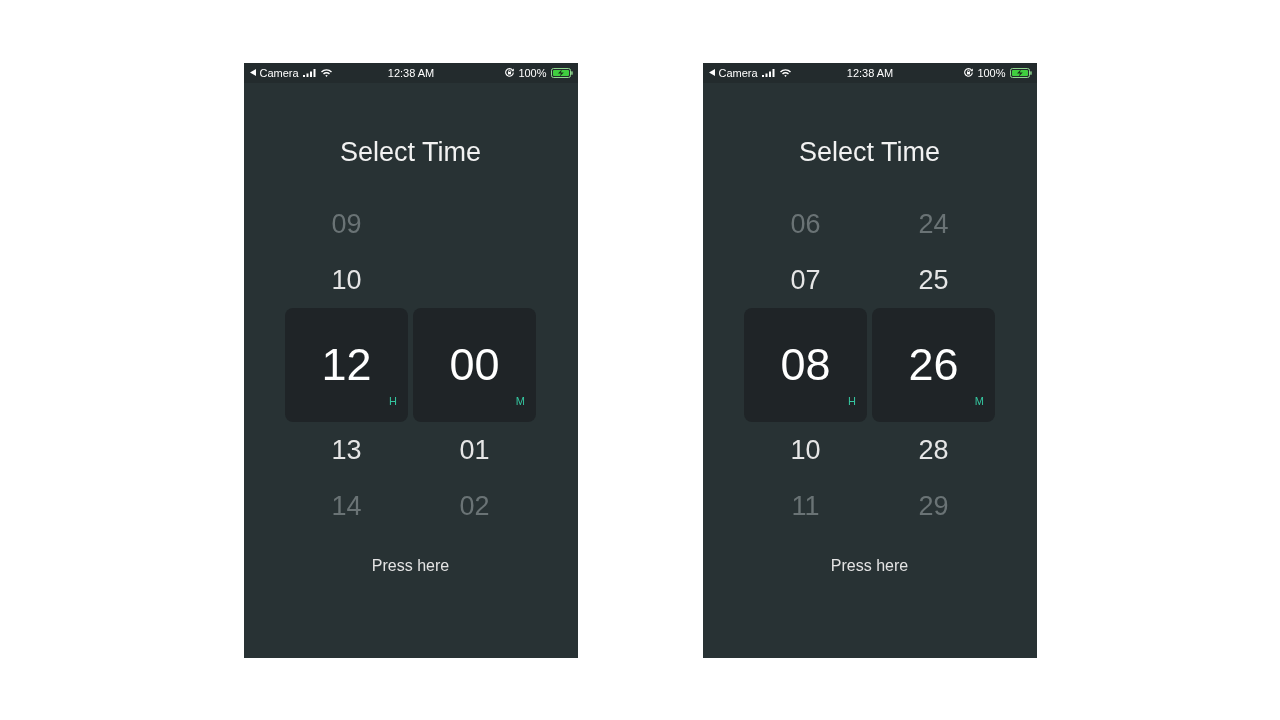 The width and height of the screenshot is (1280, 720). Describe the element at coordinates (346, 449) in the screenshot. I see `wheel-option: 13` at that location.